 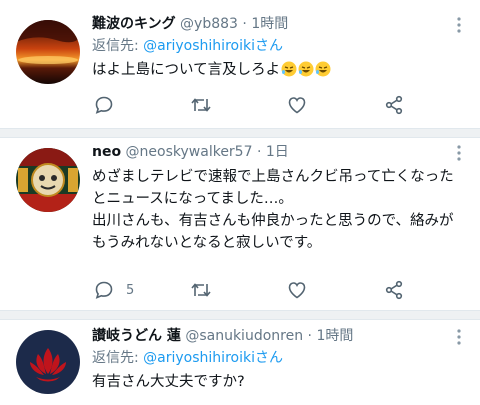 What do you see at coordinates (244, 336) in the screenshot?
I see `user-handle: @sanukiudonren` at bounding box center [244, 336].